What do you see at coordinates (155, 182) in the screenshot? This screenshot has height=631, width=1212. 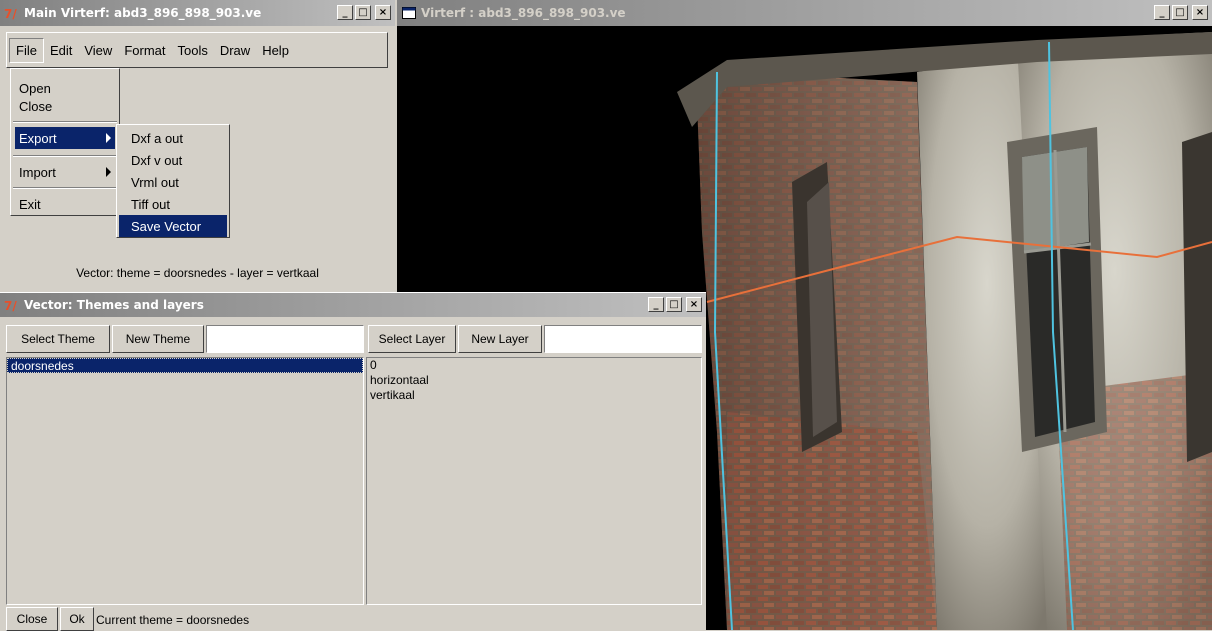 I see `export-vrml-out-label: Vrml out` at bounding box center [155, 182].